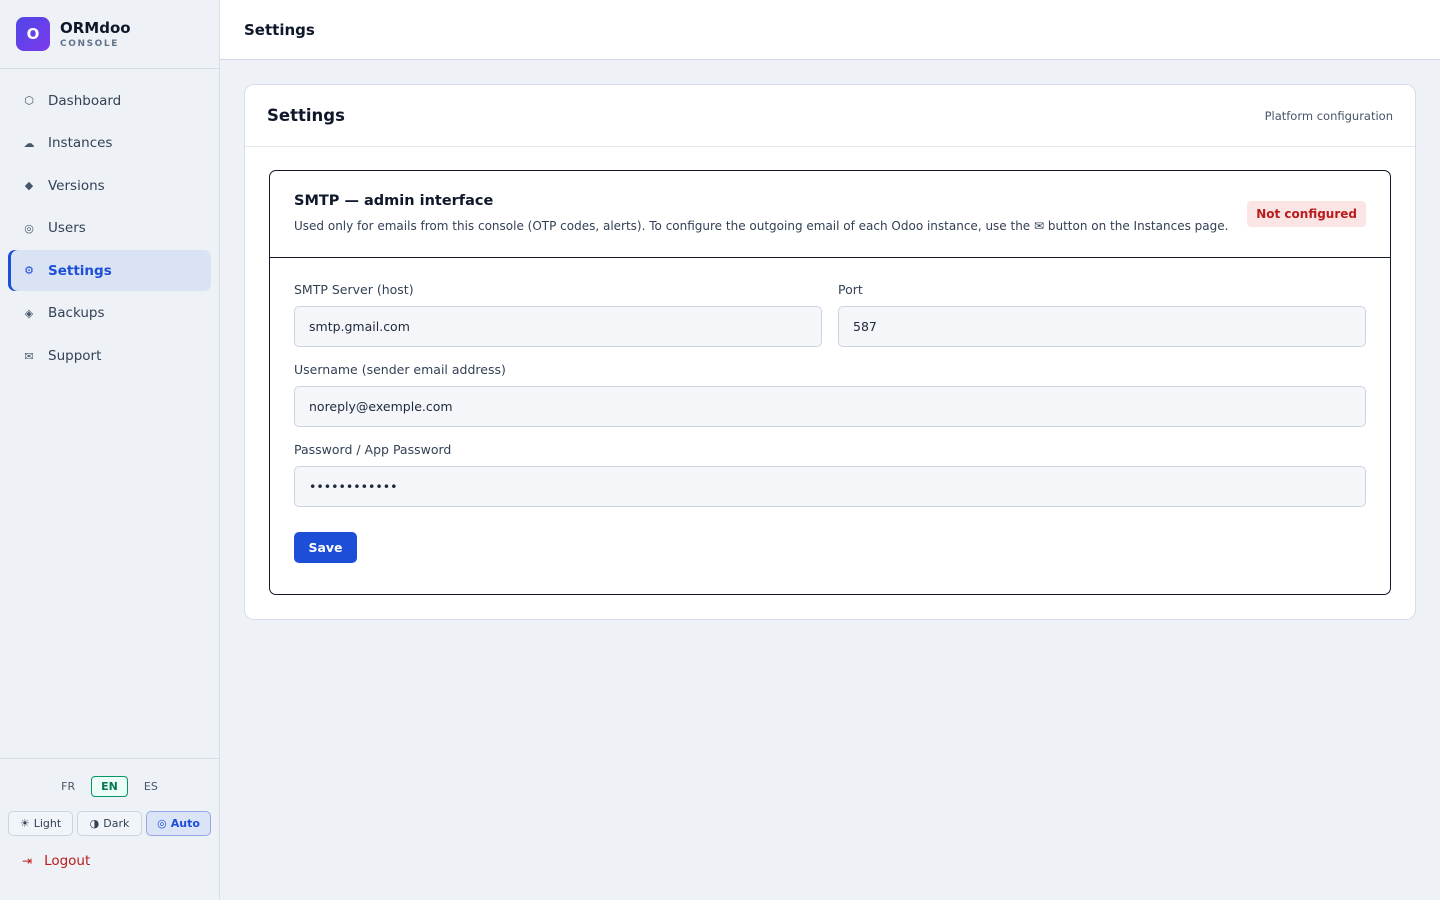 This screenshot has width=1440, height=900. What do you see at coordinates (394, 201) in the screenshot?
I see `smtp-title: SMTP — admin interface` at bounding box center [394, 201].